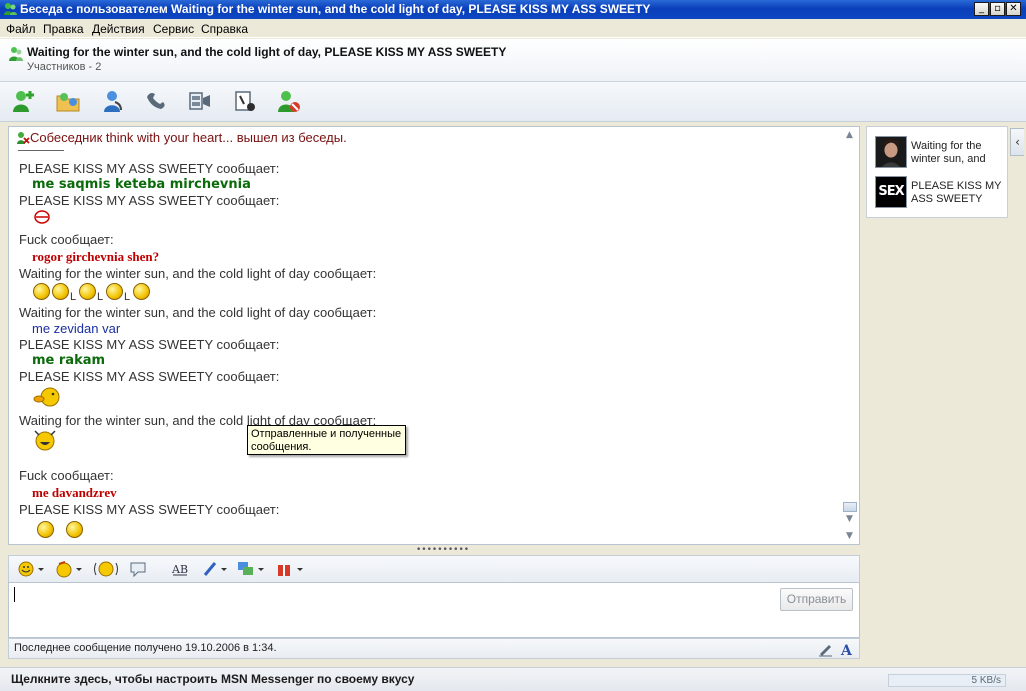  I want to click on maximize-button: ▫, so click(997, 9).